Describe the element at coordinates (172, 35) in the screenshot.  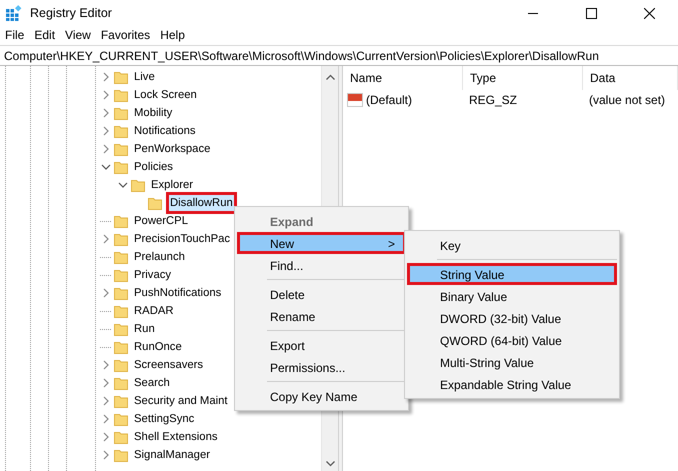
I see `menu-item: Help` at that location.